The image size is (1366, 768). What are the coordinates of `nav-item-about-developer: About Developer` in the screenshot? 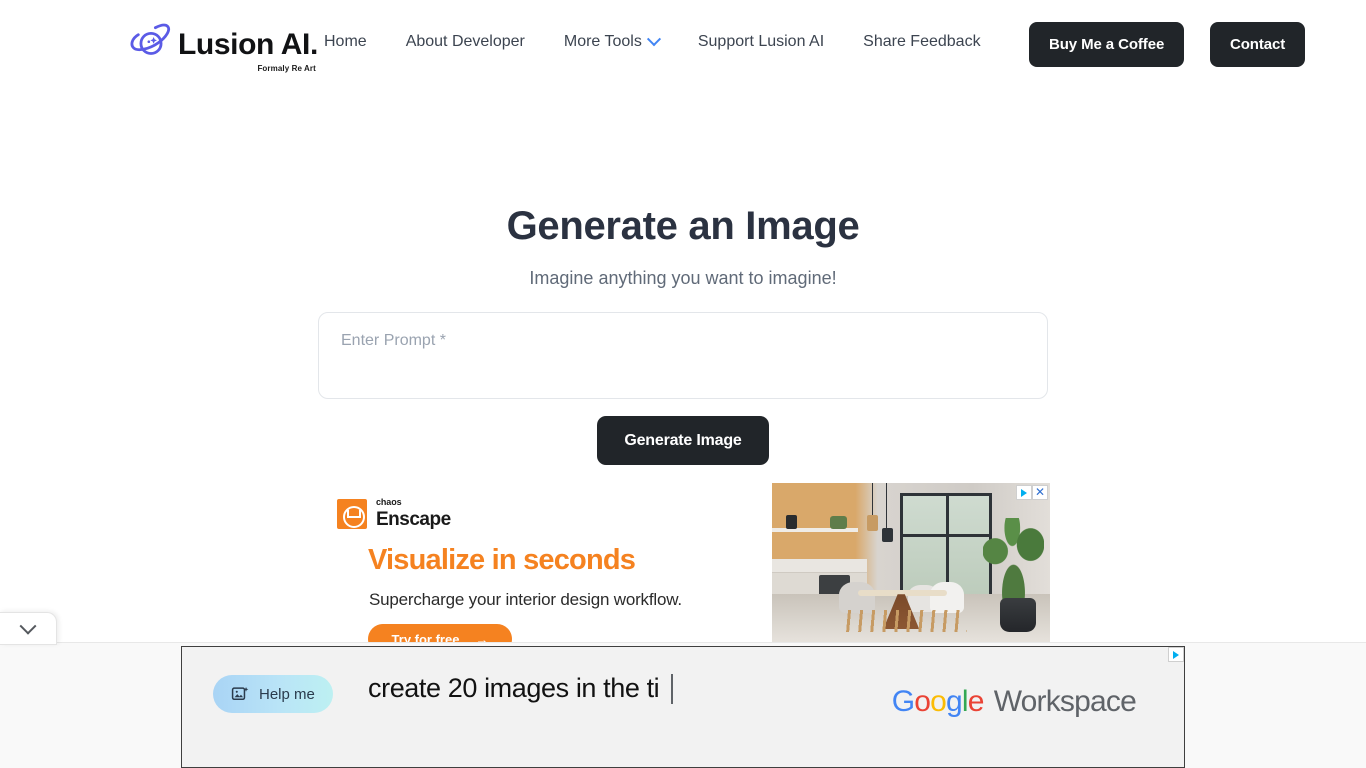 It's located at (465, 42).